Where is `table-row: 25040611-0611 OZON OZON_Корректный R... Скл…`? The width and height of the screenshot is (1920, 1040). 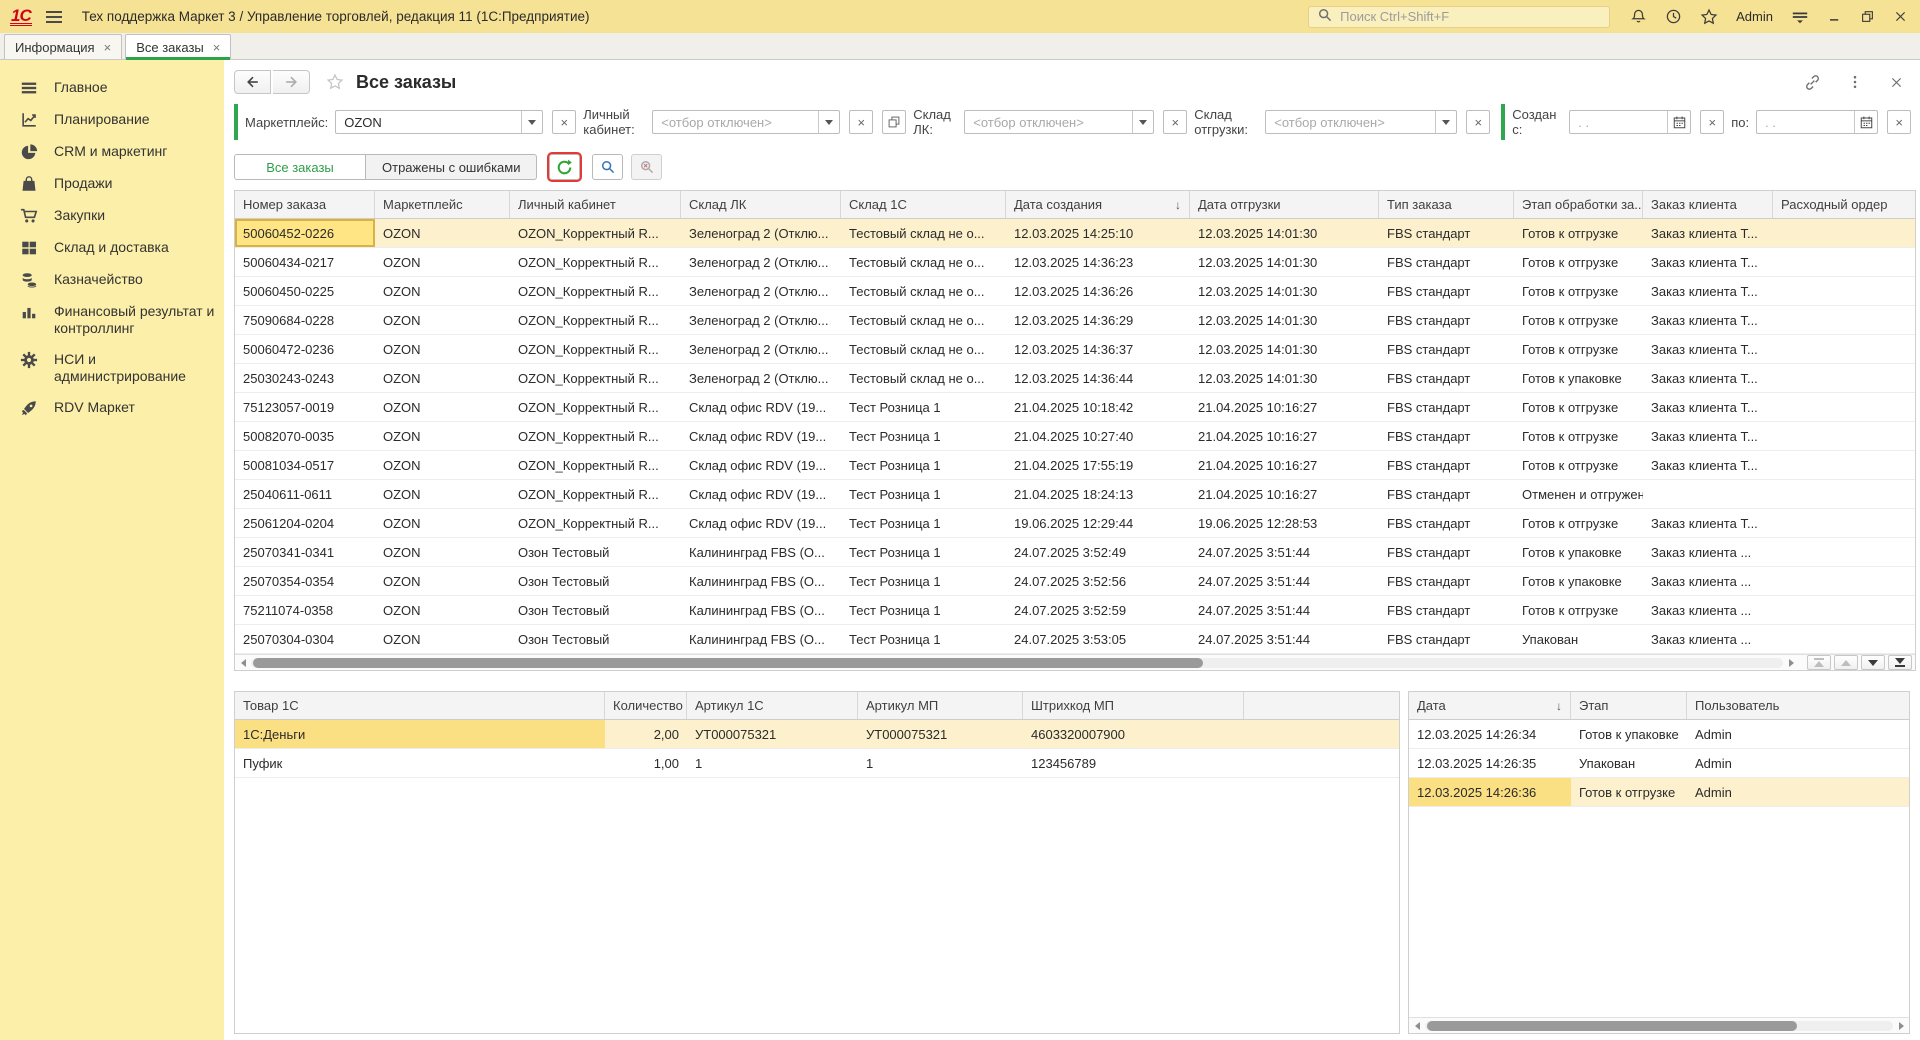 table-row: 25040611-0611 OZON OZON_Корректный R... Скл… is located at coordinates (1075, 494).